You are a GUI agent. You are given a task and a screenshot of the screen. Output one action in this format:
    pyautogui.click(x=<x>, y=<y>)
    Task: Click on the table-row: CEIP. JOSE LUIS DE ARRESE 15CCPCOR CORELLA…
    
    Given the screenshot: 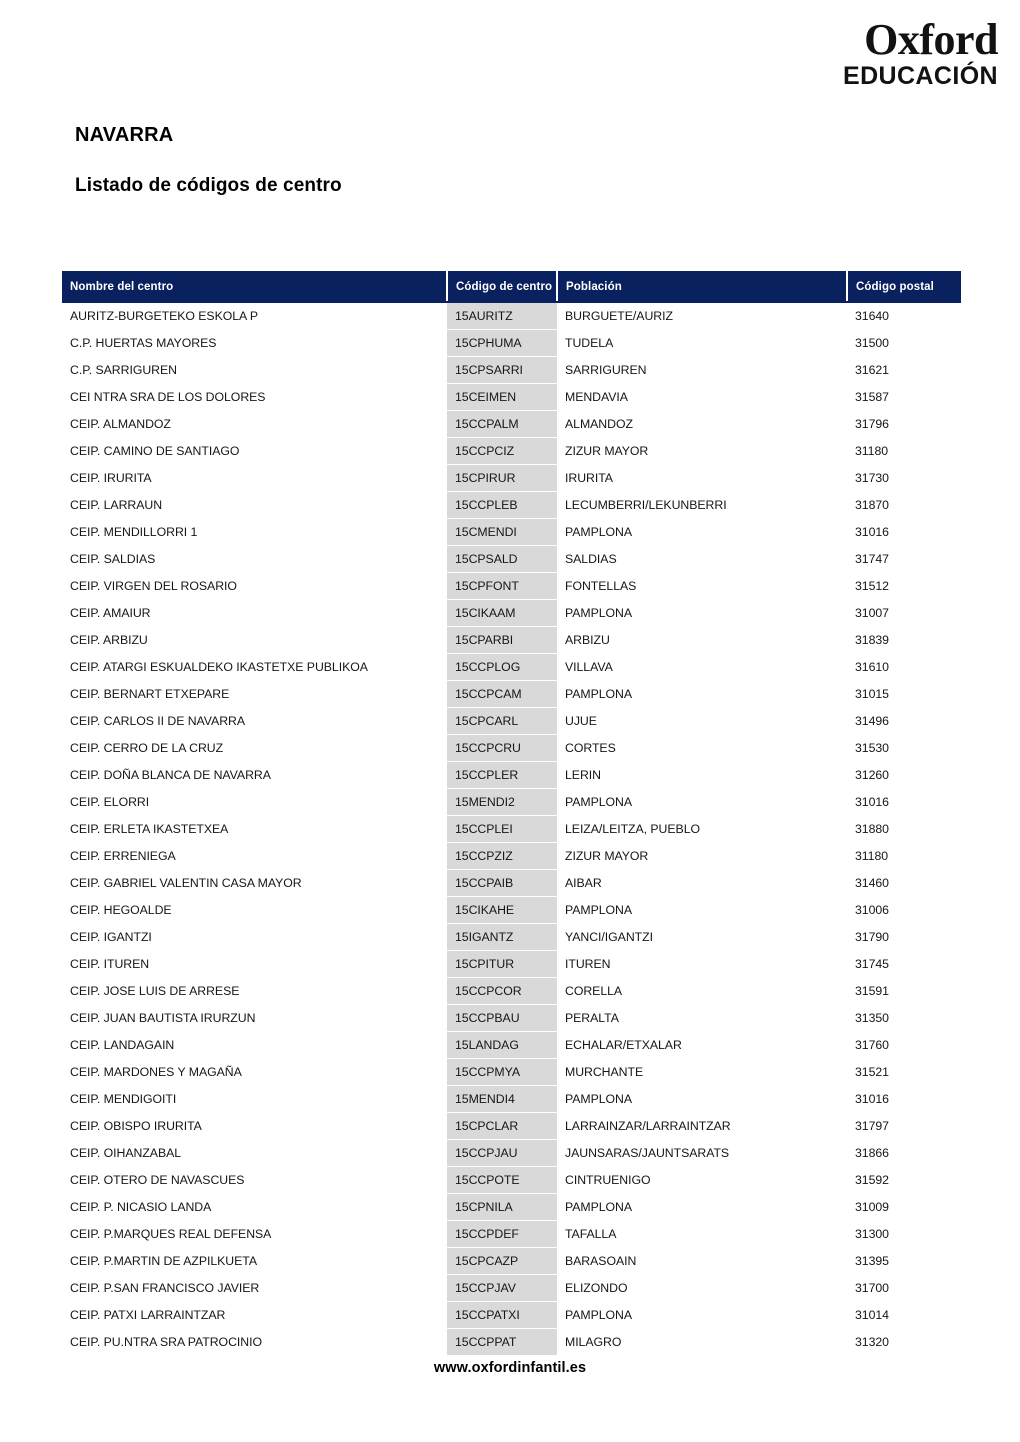 What is the action you would take?
    pyautogui.click(x=511, y=991)
    